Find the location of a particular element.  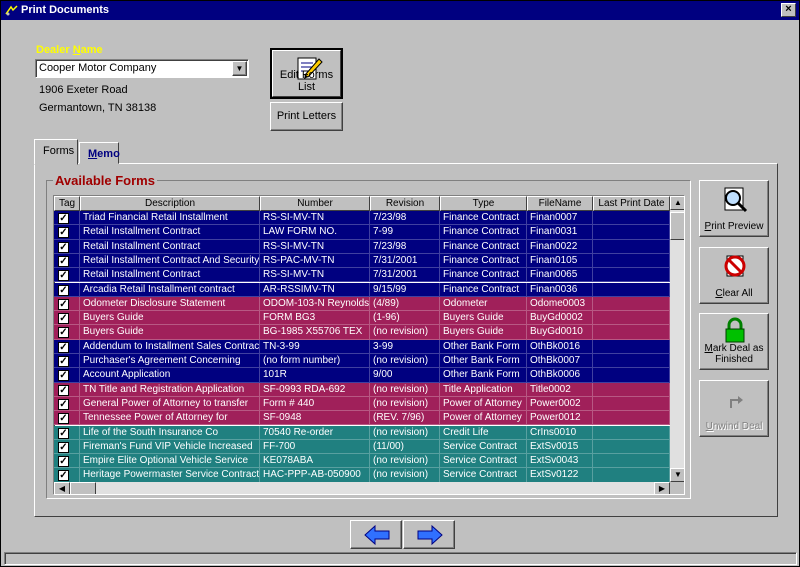

cell-type: Service Contract is located at coordinates (483, 461).